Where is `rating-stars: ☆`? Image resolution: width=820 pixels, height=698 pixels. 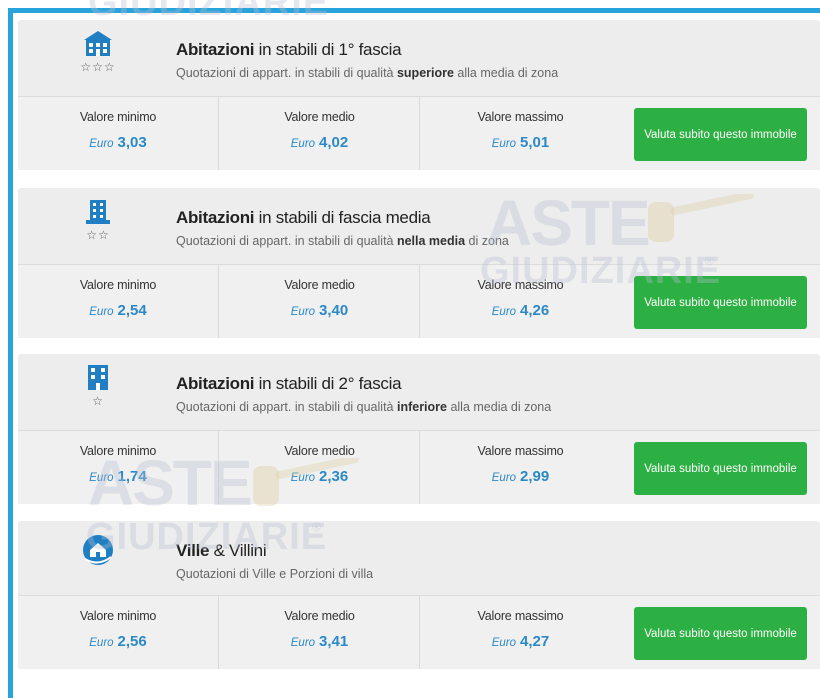 rating-stars: ☆ is located at coordinates (98, 401).